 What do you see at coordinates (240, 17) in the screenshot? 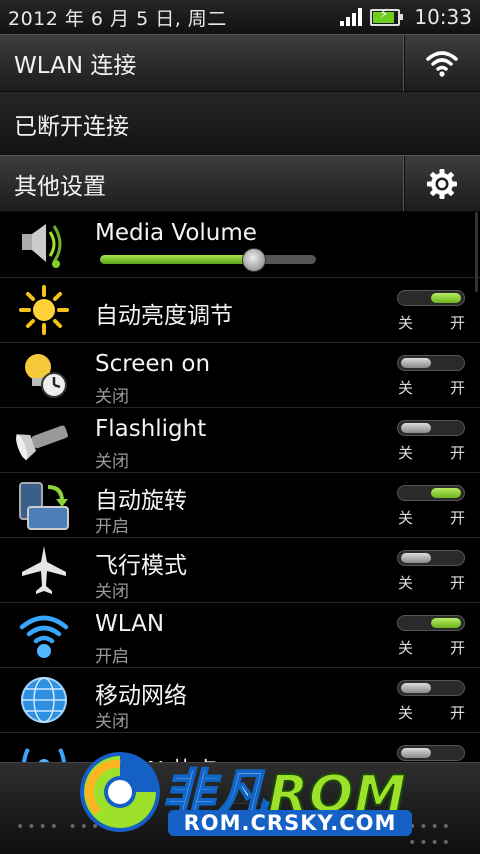
I see `status-bar: 2012 年 6 月 5 日, 周二 ⚡ 10:33` at bounding box center [240, 17].